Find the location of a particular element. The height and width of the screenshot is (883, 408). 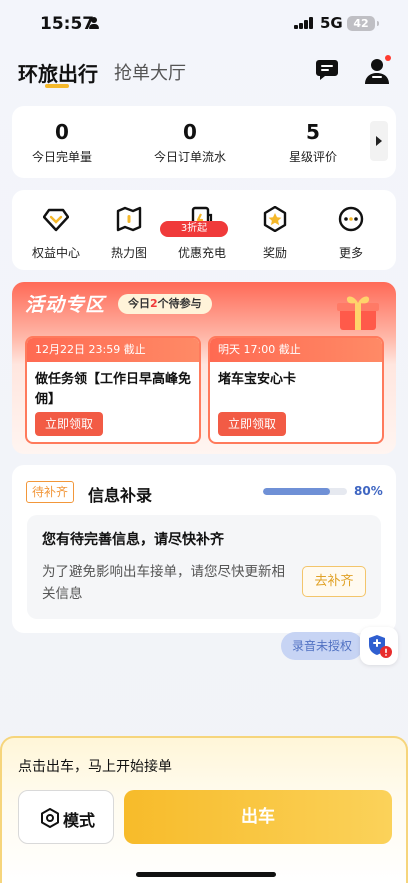

more-icon is located at coordinates (351, 219).